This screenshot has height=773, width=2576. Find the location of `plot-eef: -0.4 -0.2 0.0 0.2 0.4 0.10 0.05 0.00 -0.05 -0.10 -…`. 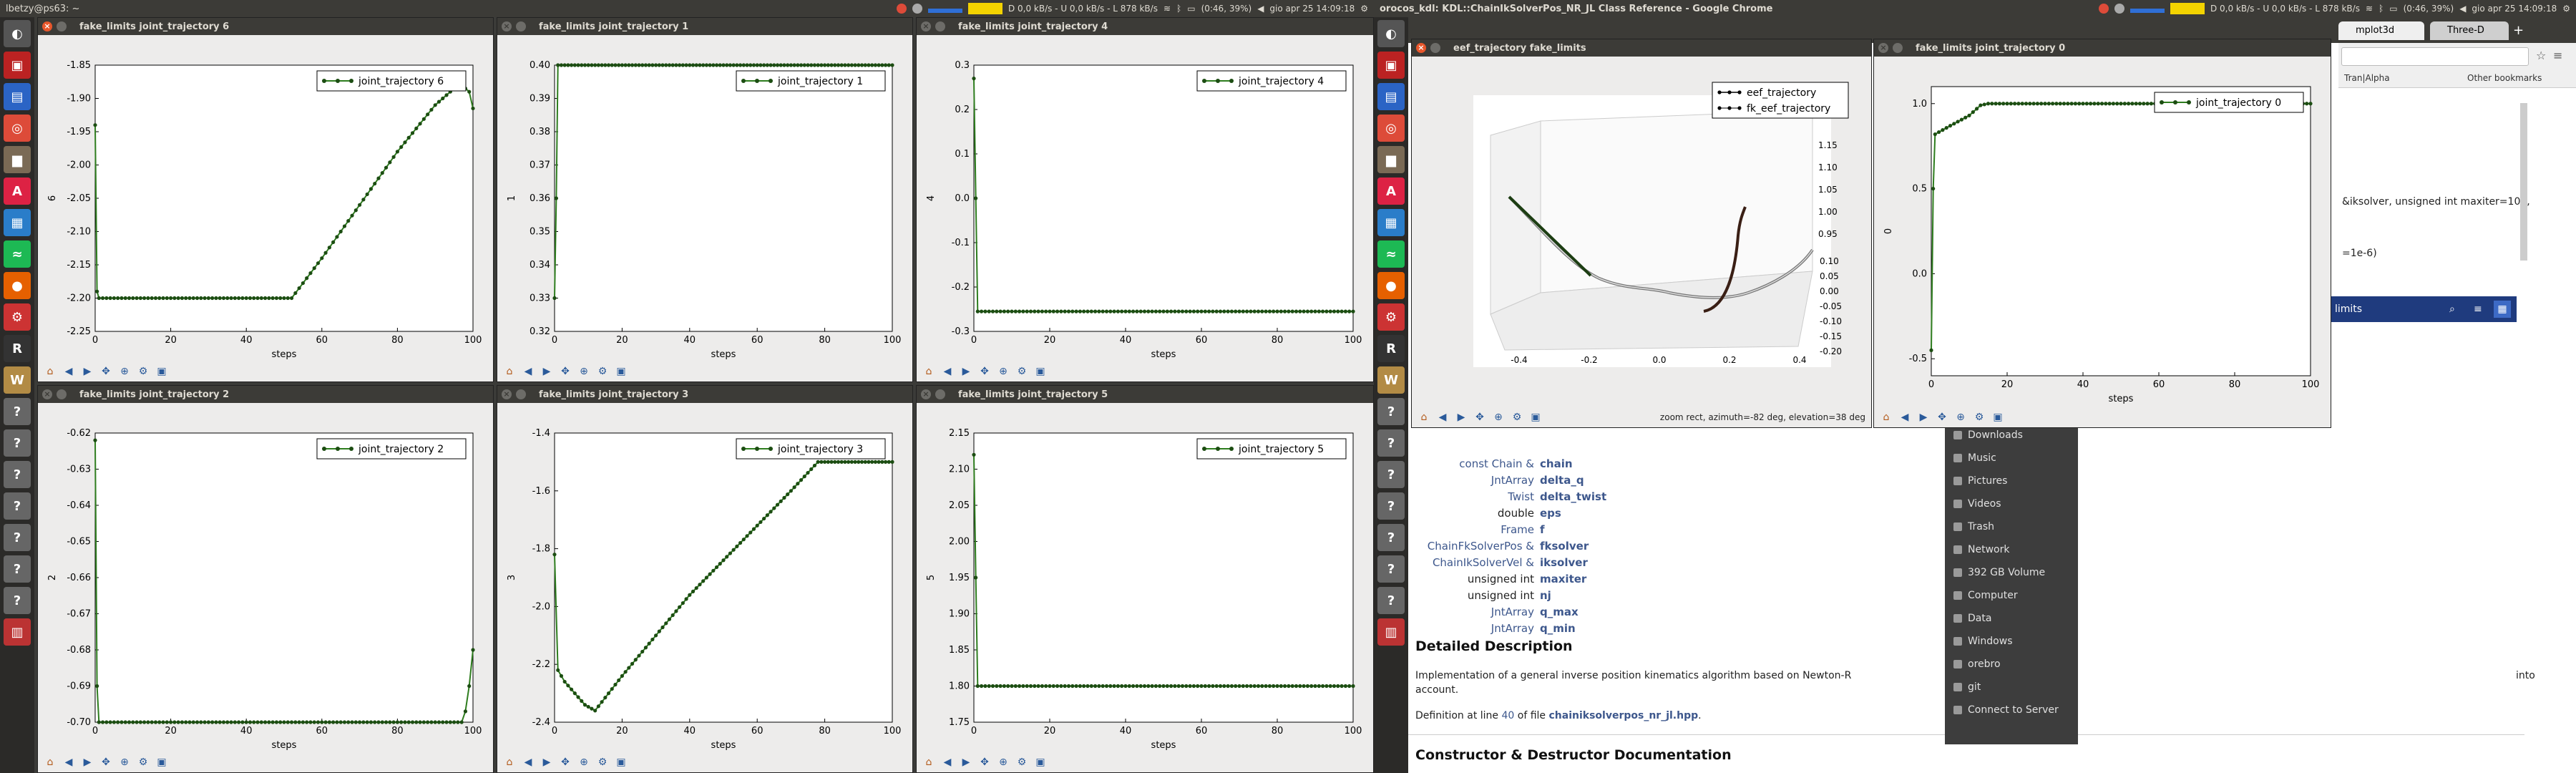

plot-eef: -0.4 -0.2 0.0 0.2 0.4 0.10 0.05 0.00 -0.05 -0.10 -… is located at coordinates (1641, 232).